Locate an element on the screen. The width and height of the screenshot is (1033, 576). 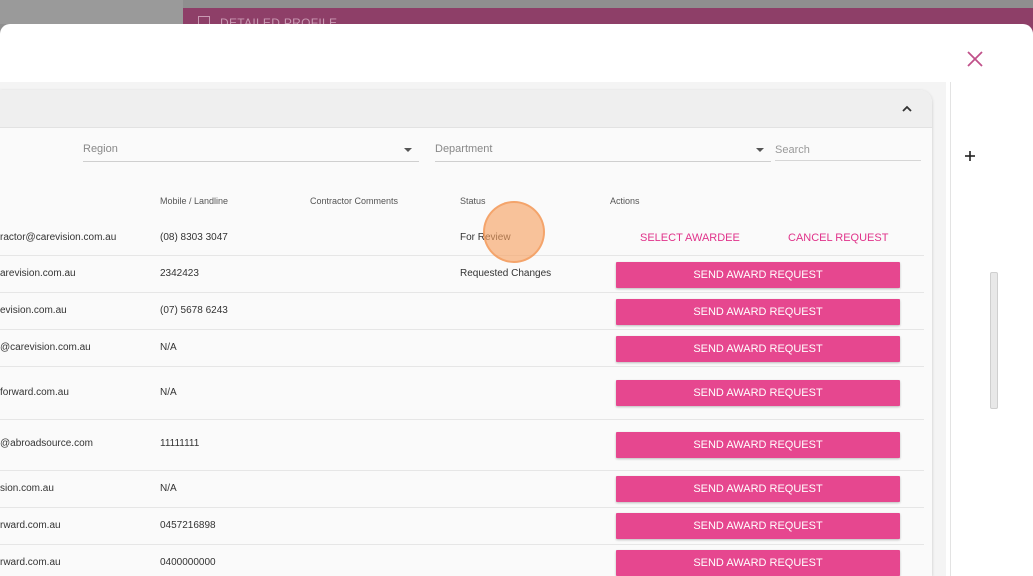
table-row: forward.com.au N/A SEND AWARD REQUEST is located at coordinates (462, 393).